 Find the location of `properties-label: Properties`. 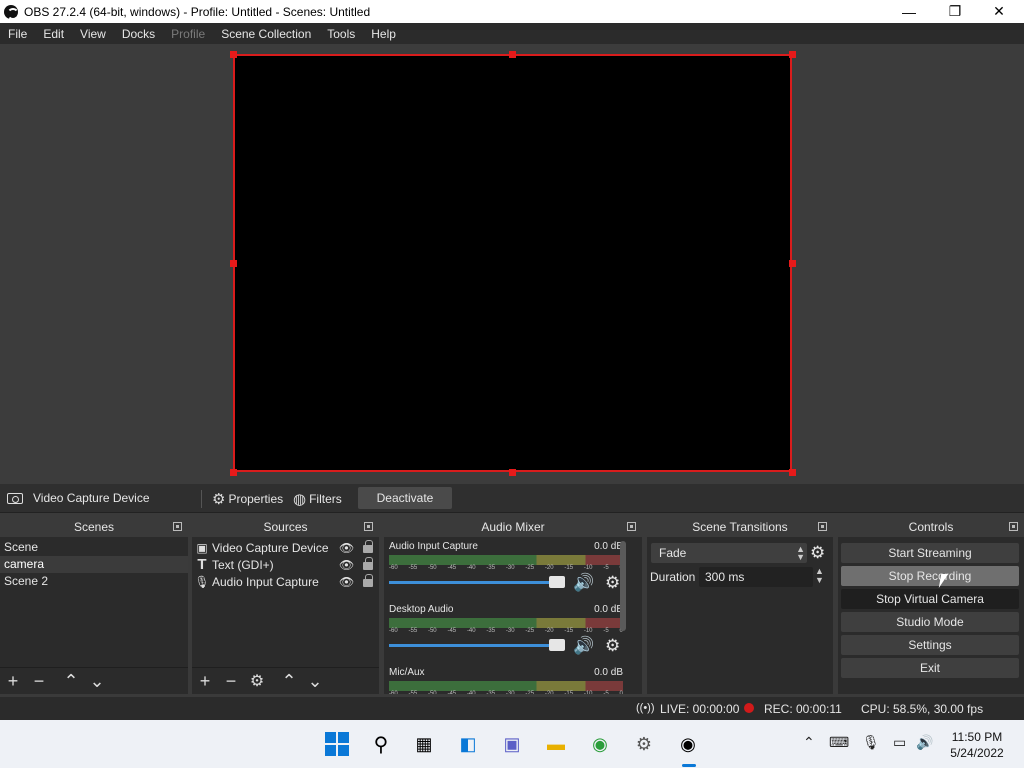

properties-label: Properties is located at coordinates (256, 498).